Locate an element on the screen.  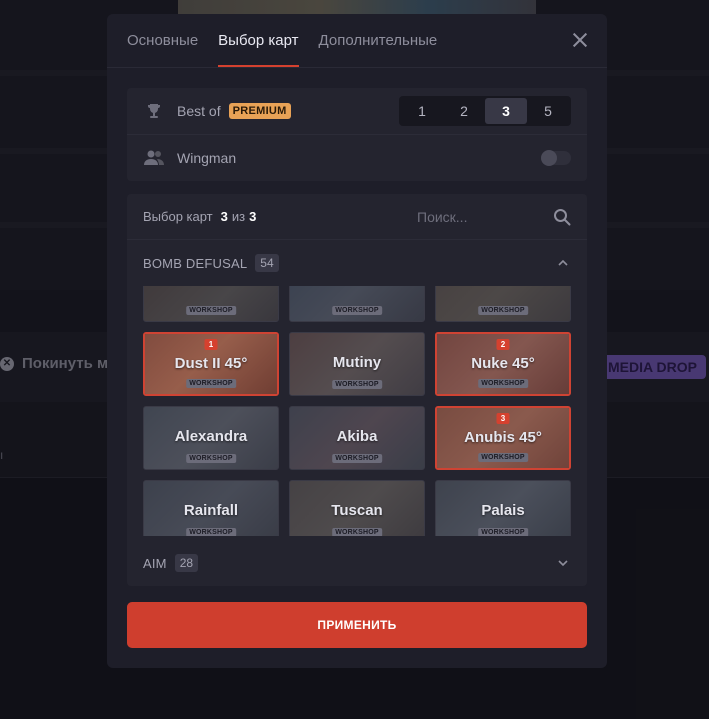
search-icon is located at coordinates (562, 217).